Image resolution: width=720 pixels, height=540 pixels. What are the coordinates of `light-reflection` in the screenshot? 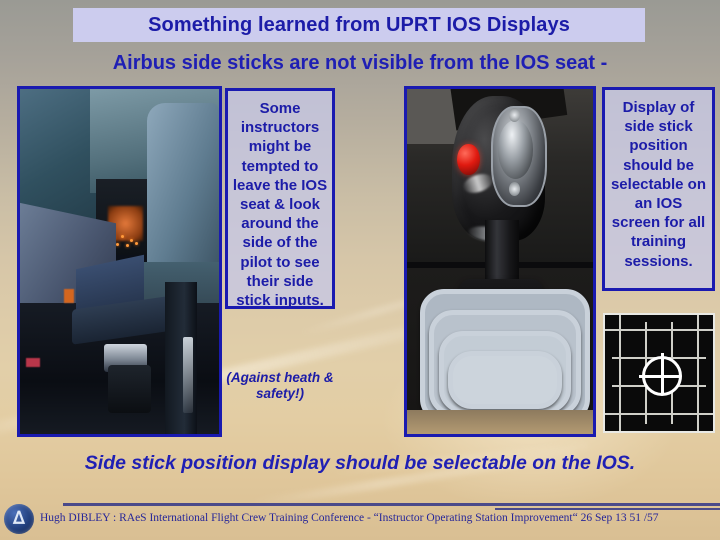 It's located at (188, 375).